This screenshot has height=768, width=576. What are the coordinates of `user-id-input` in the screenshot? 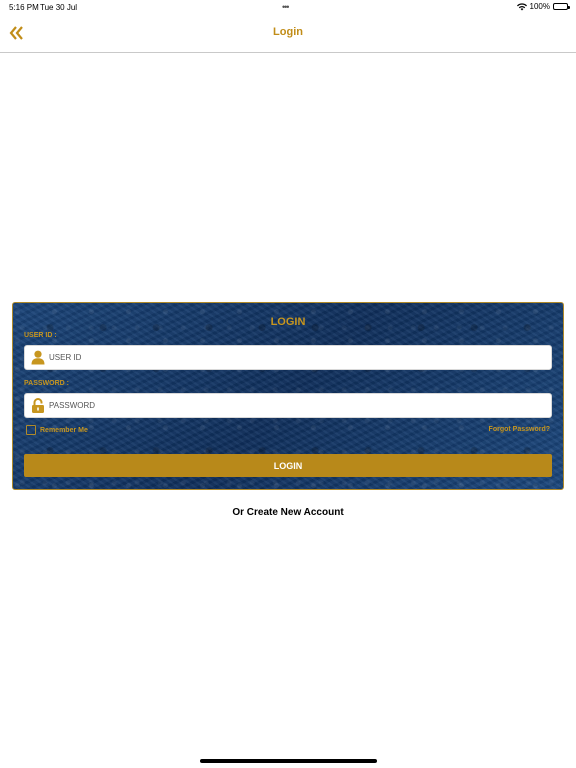 It's located at (297, 357).